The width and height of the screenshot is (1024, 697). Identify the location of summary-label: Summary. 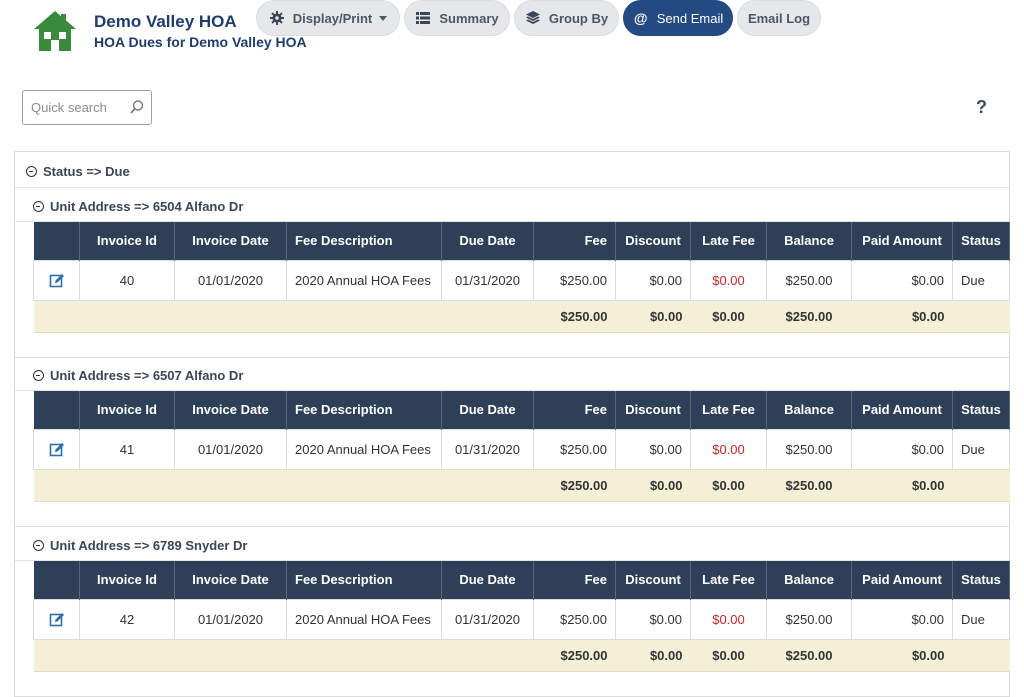
(469, 18).